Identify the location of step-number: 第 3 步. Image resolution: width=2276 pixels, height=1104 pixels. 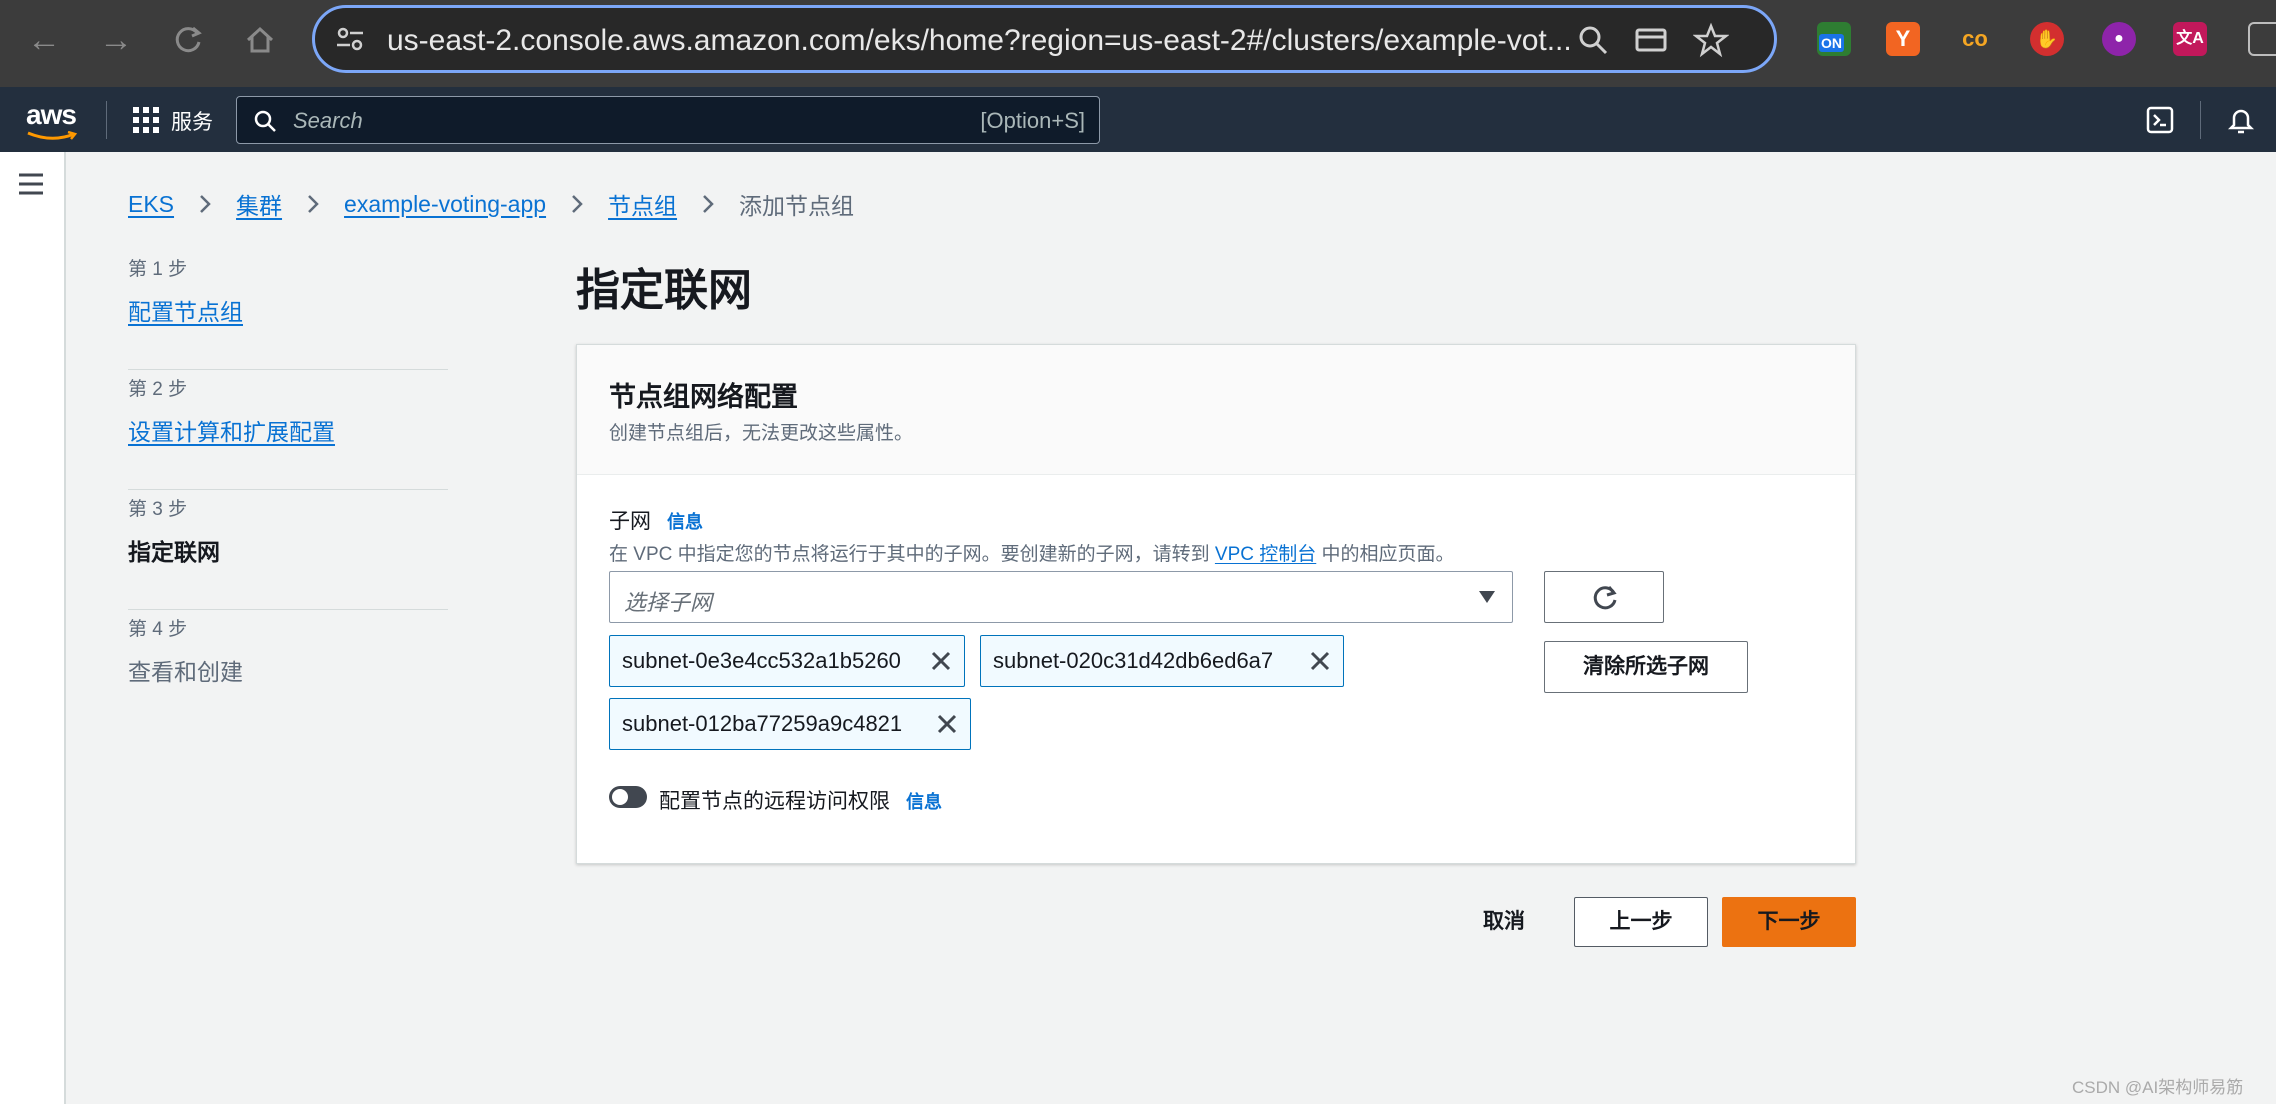
(158, 509).